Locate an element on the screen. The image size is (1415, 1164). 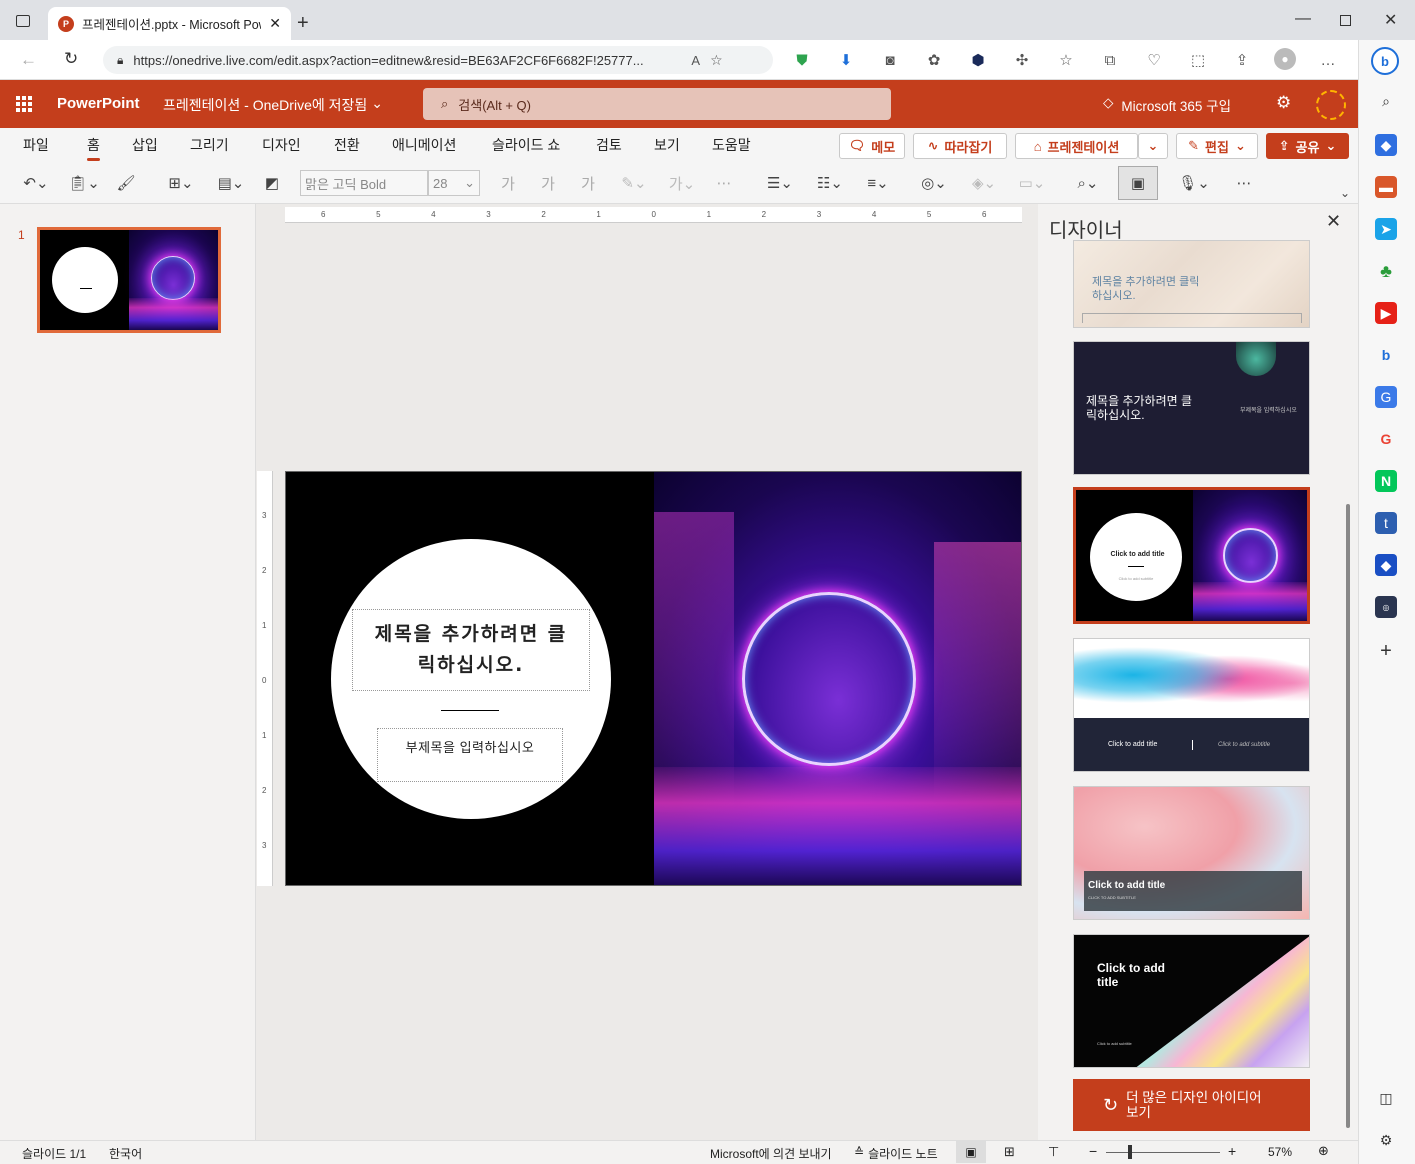
bullets-icon: ☰⌄ is located at coordinates (780, 183).